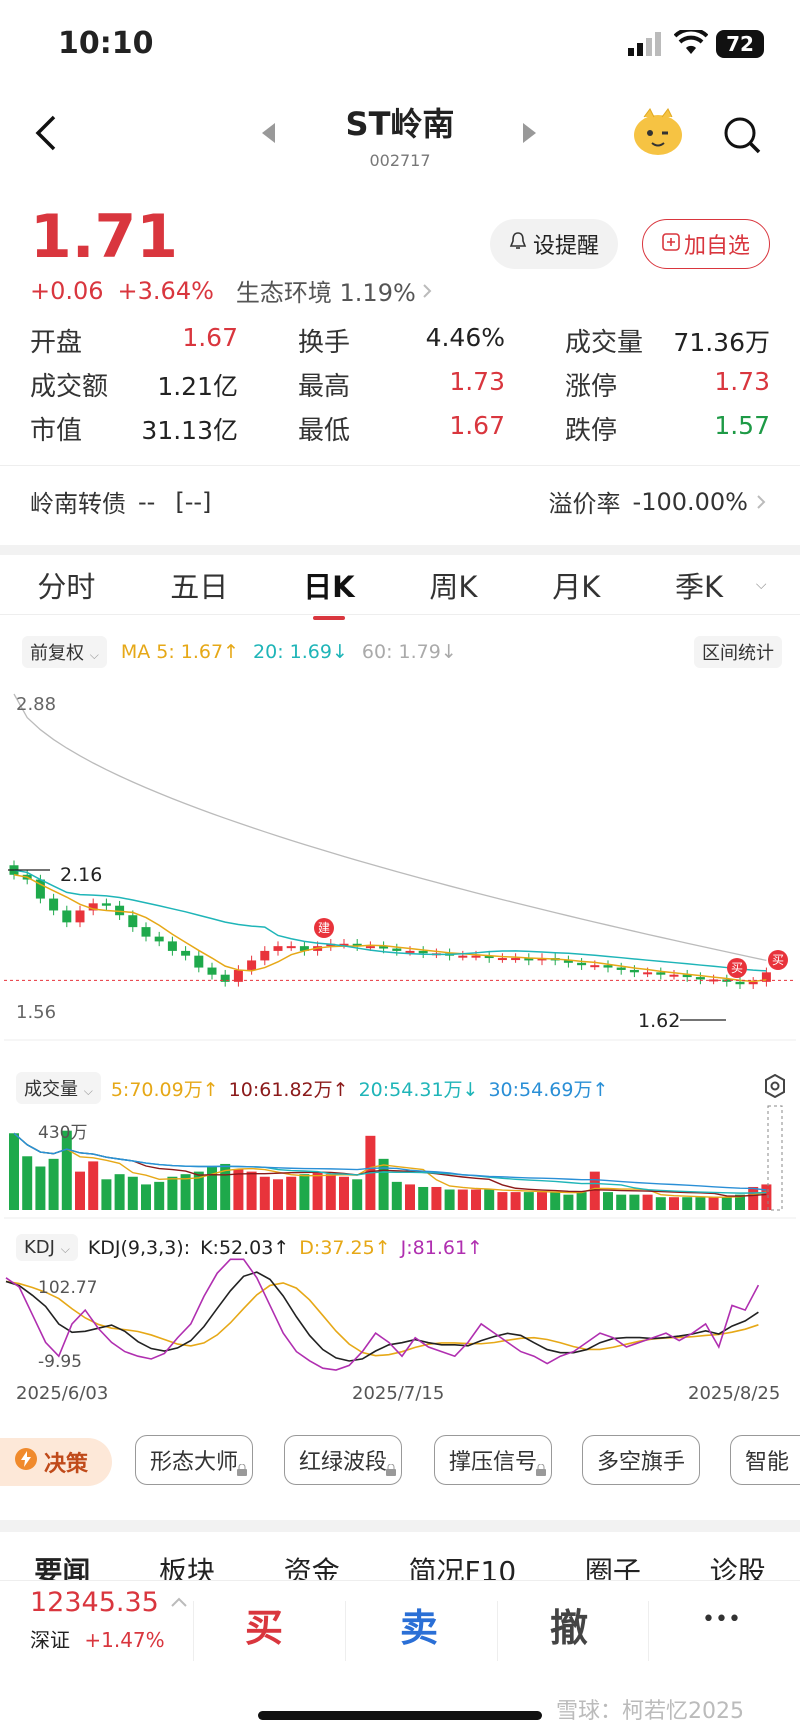 The width and height of the screenshot is (800, 1731). What do you see at coordinates (237, 1247) in the screenshot?
I see `kdj-k-value: K:52.03` at bounding box center [237, 1247].